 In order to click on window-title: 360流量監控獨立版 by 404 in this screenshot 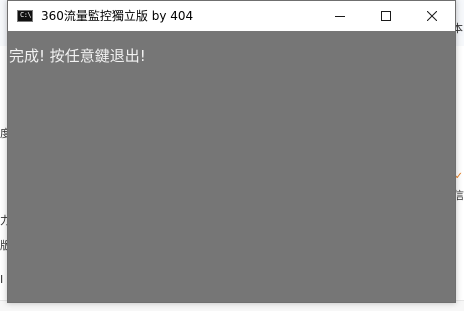, I will do `click(117, 16)`.